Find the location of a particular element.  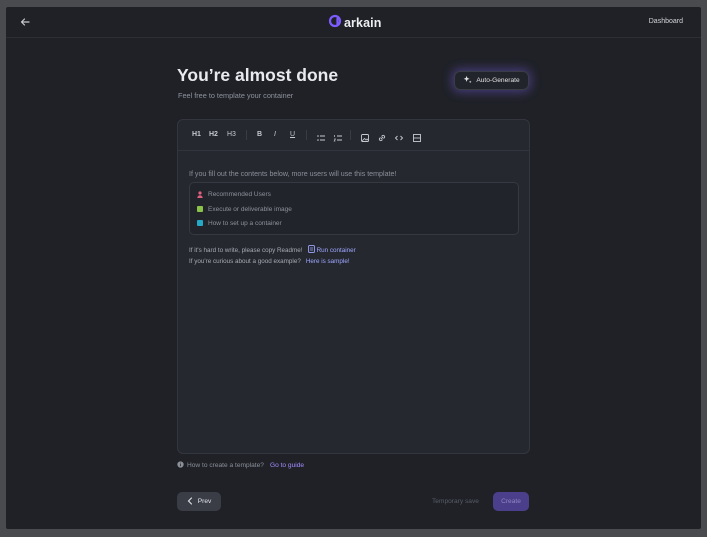

guide-row: How to create a template? Go to guide is located at coordinates (240, 465).